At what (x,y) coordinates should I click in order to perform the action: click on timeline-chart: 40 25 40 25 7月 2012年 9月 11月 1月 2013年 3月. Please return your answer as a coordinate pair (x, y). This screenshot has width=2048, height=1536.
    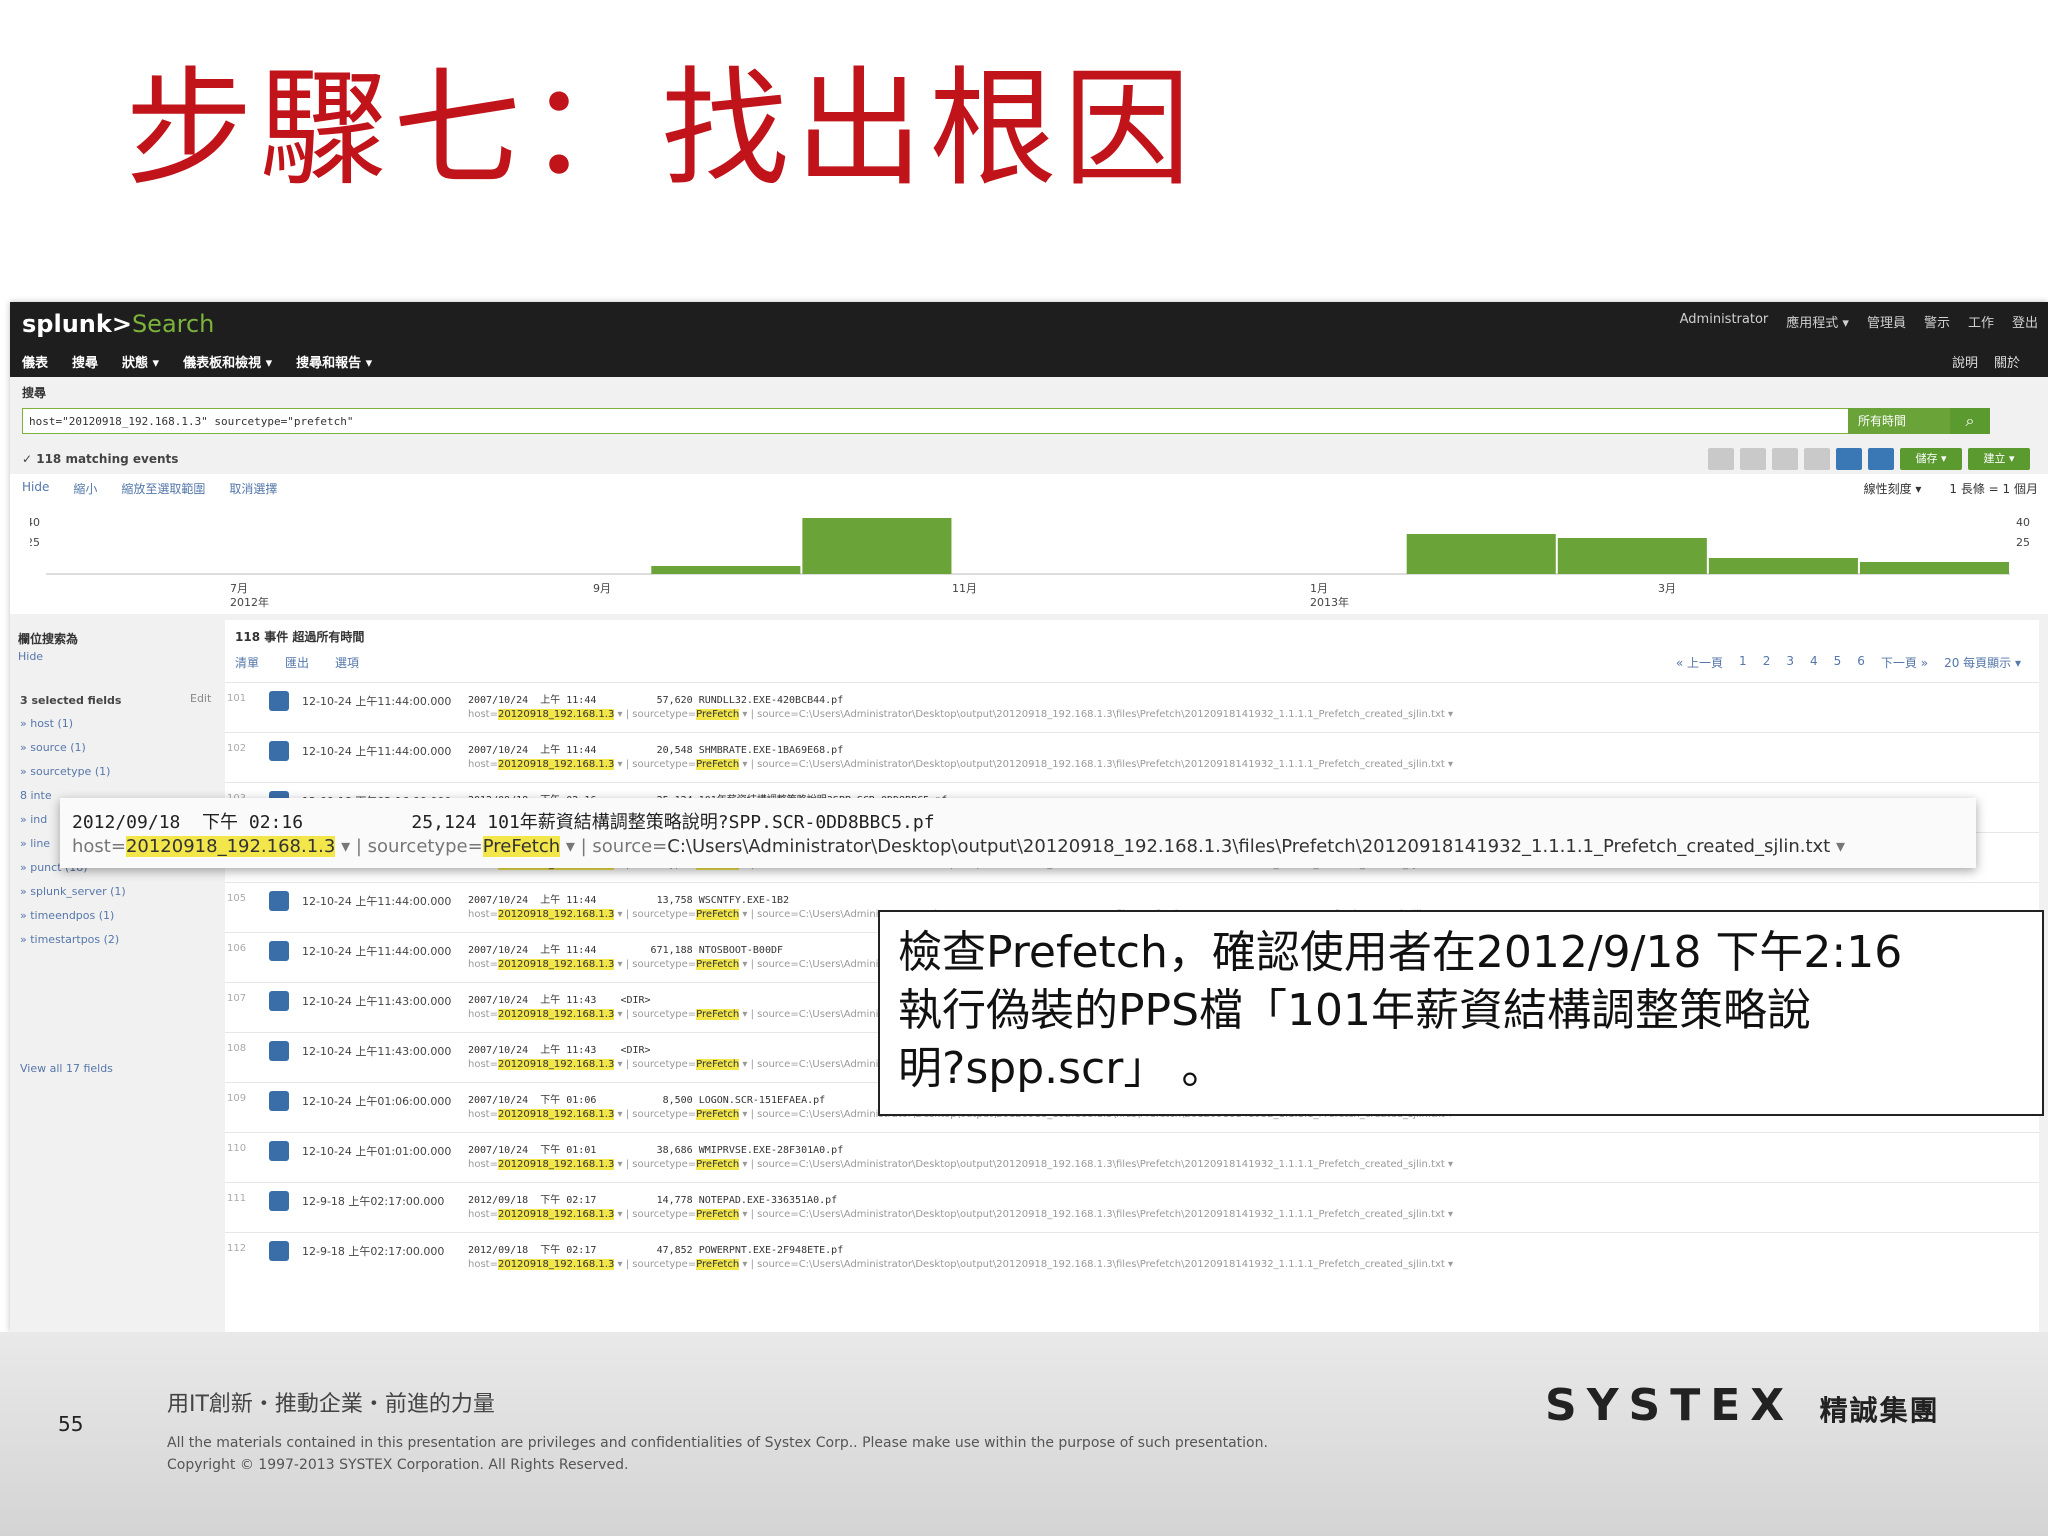
    Looking at the image, I should click on (1035, 555).